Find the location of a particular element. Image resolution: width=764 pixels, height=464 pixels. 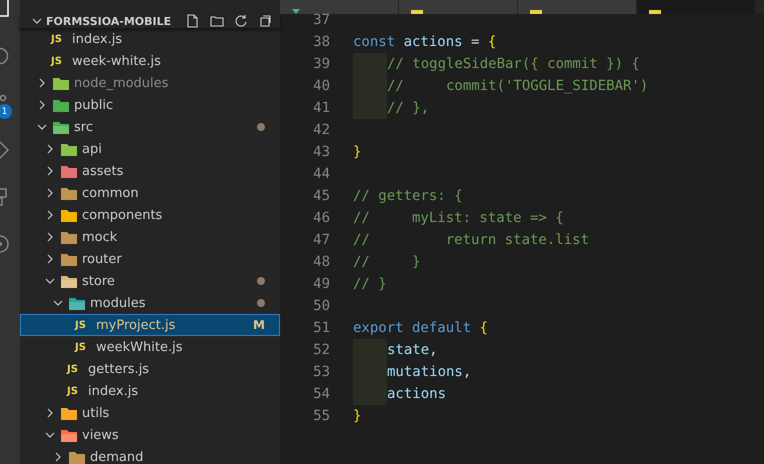

explorer-title: FORMSSIOA-MOBILE is located at coordinates (109, 21).